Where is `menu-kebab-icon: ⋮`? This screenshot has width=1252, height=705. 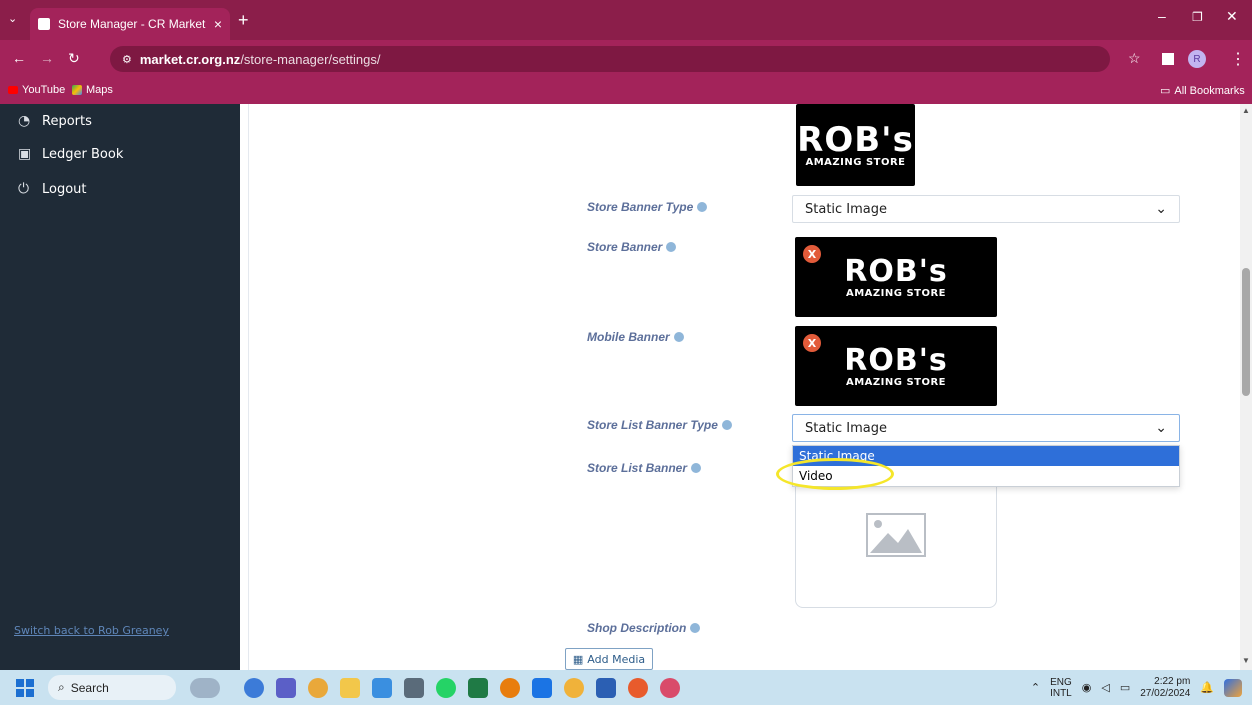
menu-kebab-icon: ⋮ is located at coordinates (1238, 59).